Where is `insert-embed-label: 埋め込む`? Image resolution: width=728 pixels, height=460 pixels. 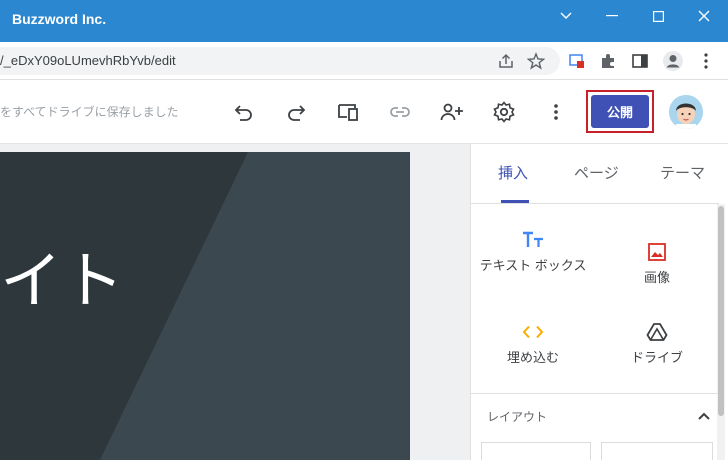
insert-embed-label: 埋め込む is located at coordinates (532, 357).